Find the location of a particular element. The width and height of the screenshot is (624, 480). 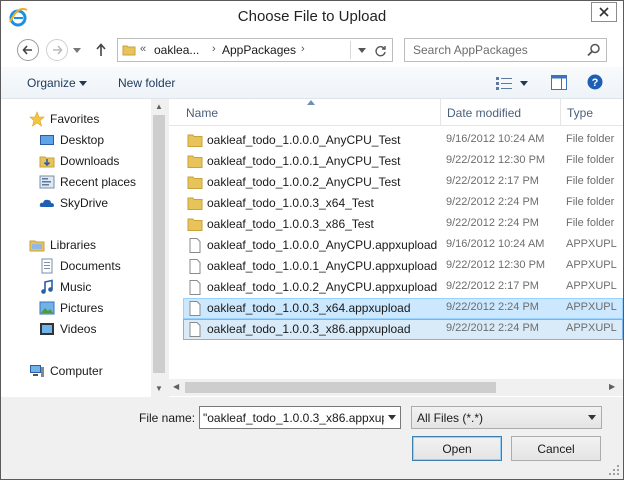

breadcrumb-apppackages: AppPackages is located at coordinates (259, 50).